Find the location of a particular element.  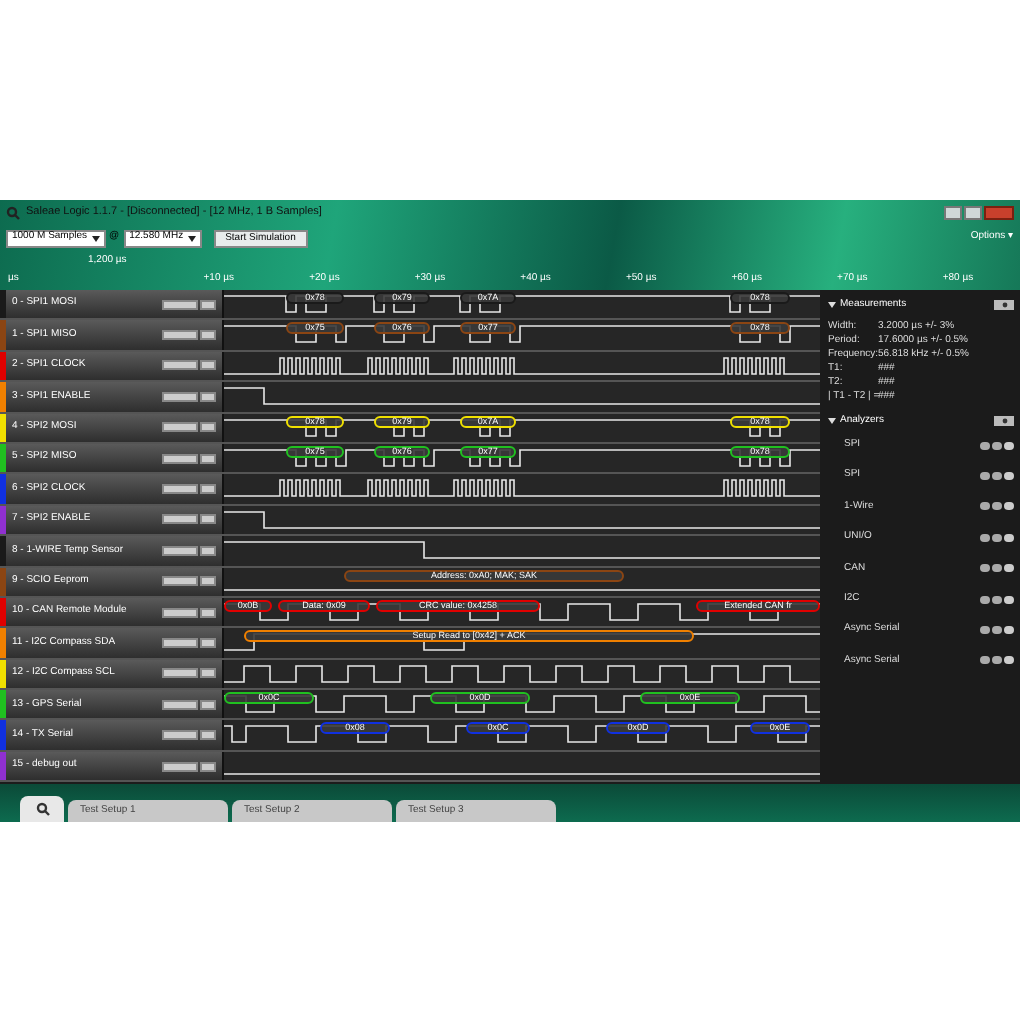

magnifier-icon is located at coordinates (13, 212).